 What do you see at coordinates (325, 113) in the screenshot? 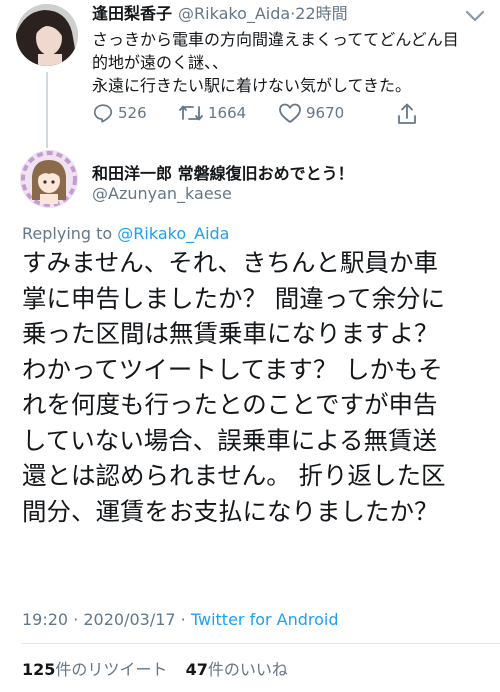
I see `like-count: 9670` at bounding box center [325, 113].